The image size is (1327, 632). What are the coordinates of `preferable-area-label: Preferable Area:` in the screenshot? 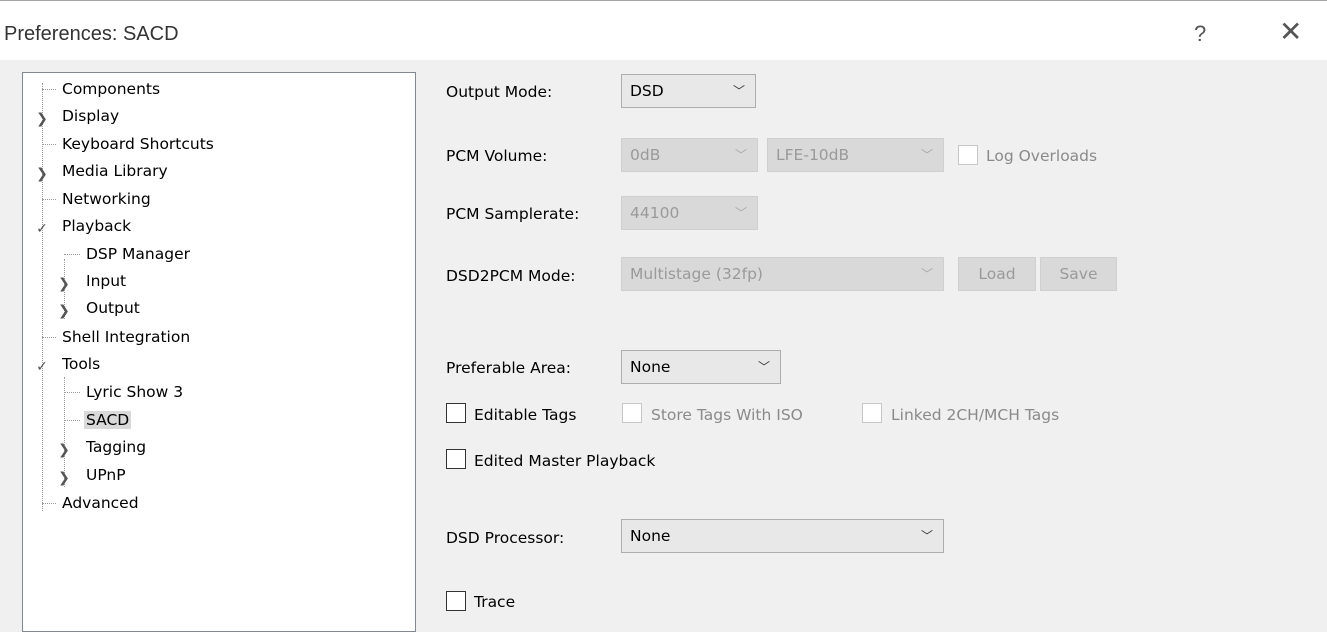 It's located at (509, 368).